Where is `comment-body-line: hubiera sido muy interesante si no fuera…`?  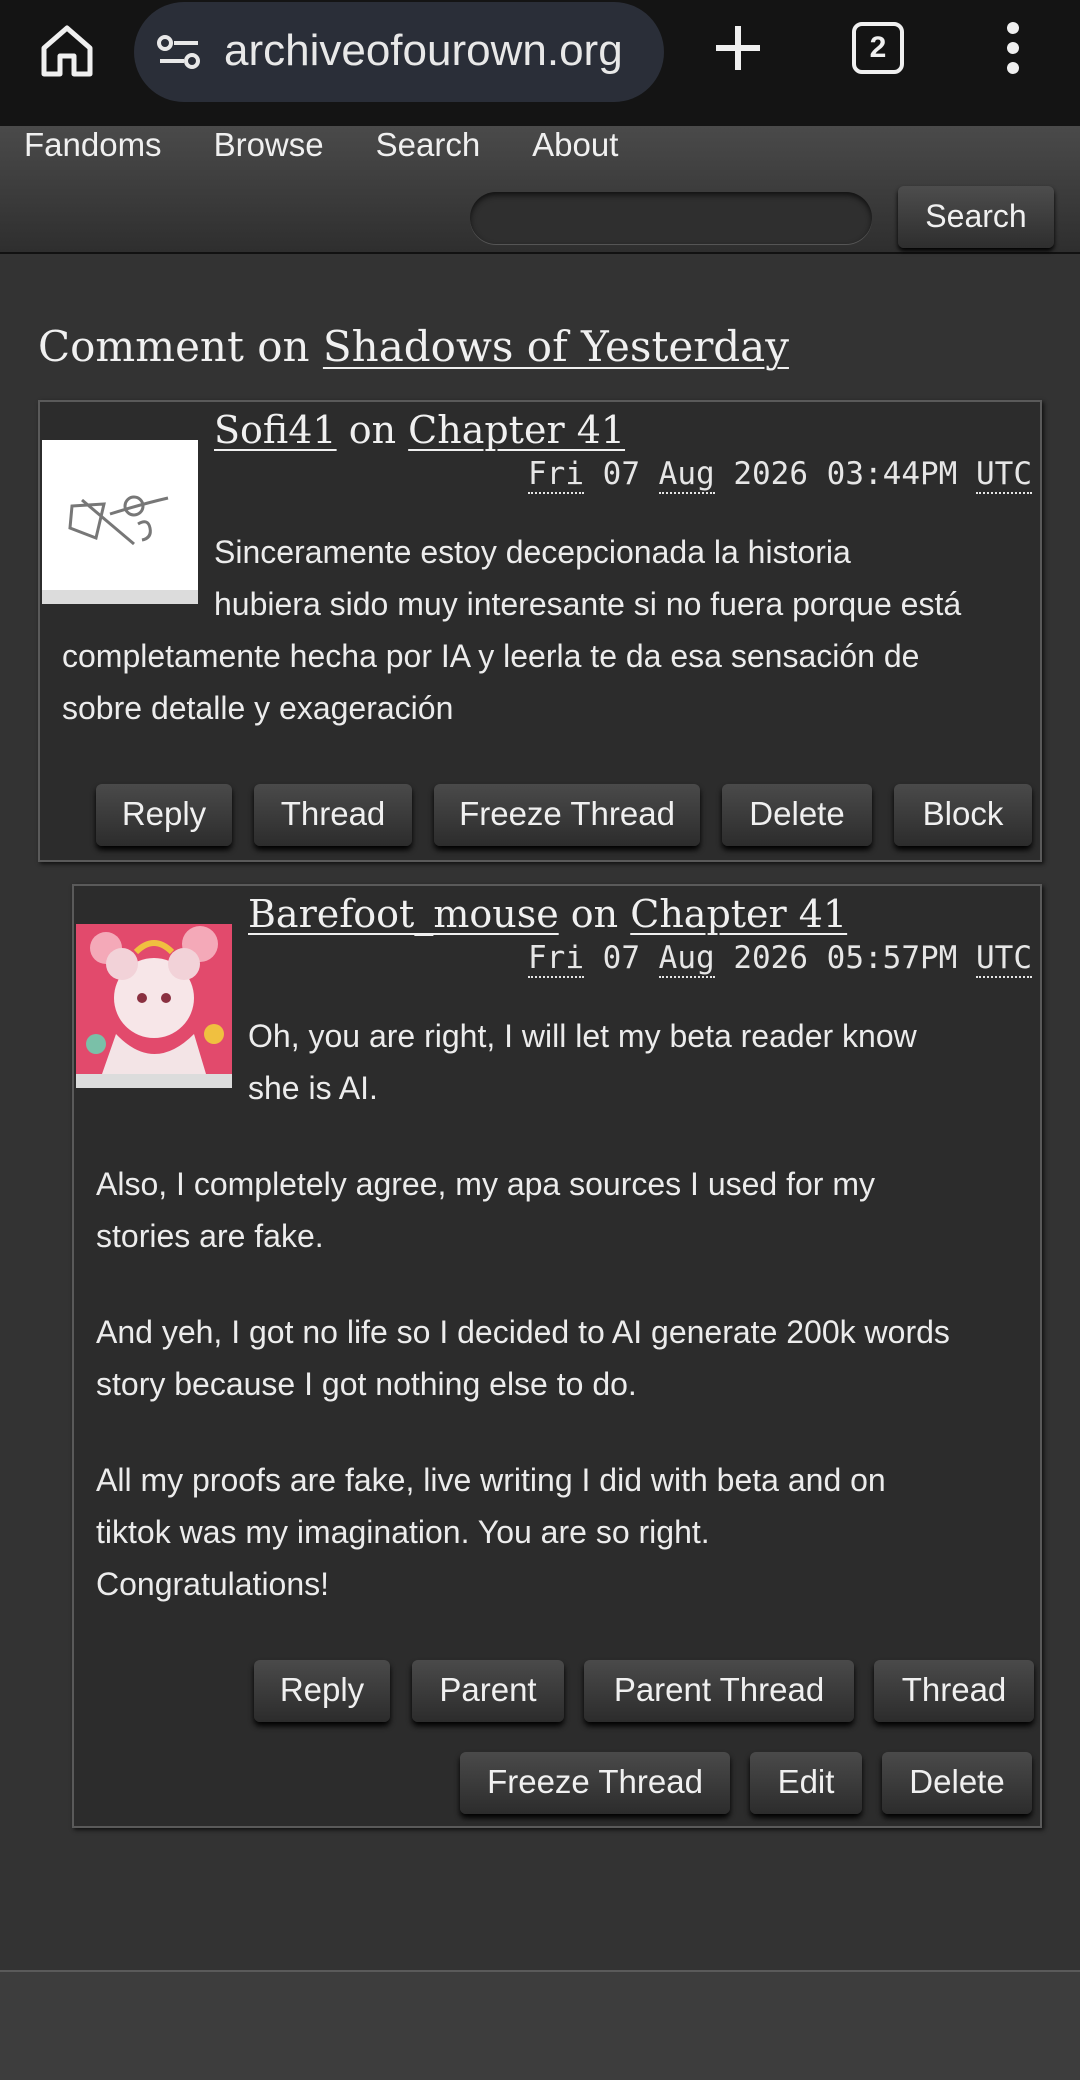 comment-body-line: hubiera sido muy interesante si no fuera… is located at coordinates (588, 604).